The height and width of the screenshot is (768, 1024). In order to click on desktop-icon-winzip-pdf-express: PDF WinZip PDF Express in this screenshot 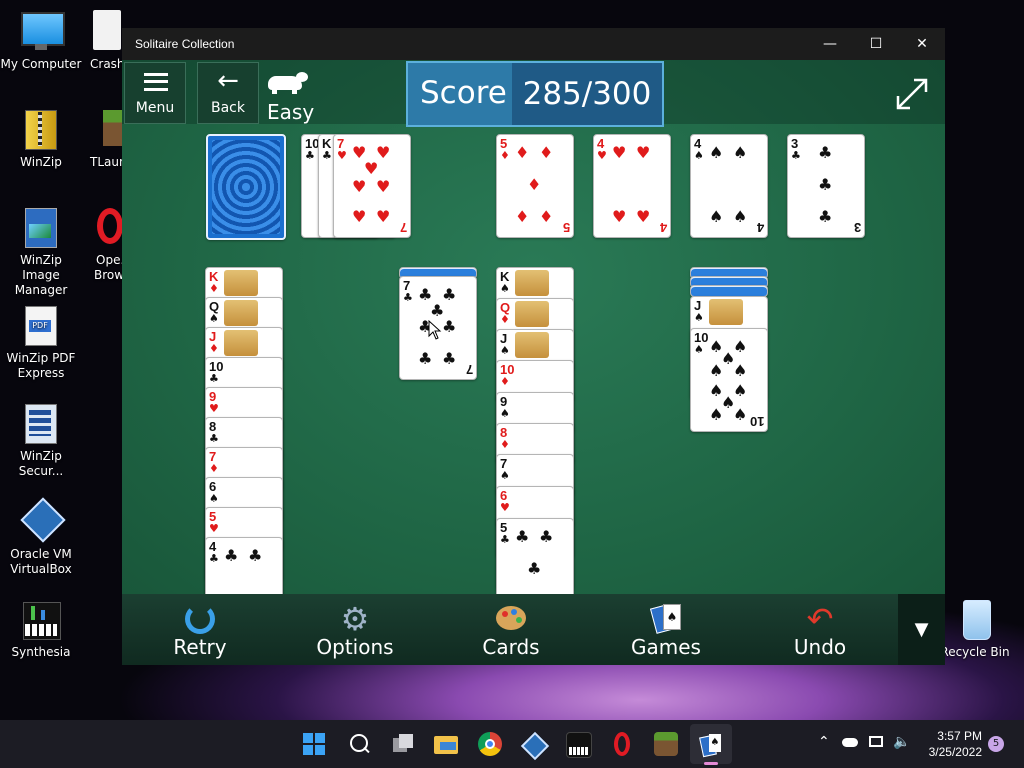, I will do `click(41, 342)`.